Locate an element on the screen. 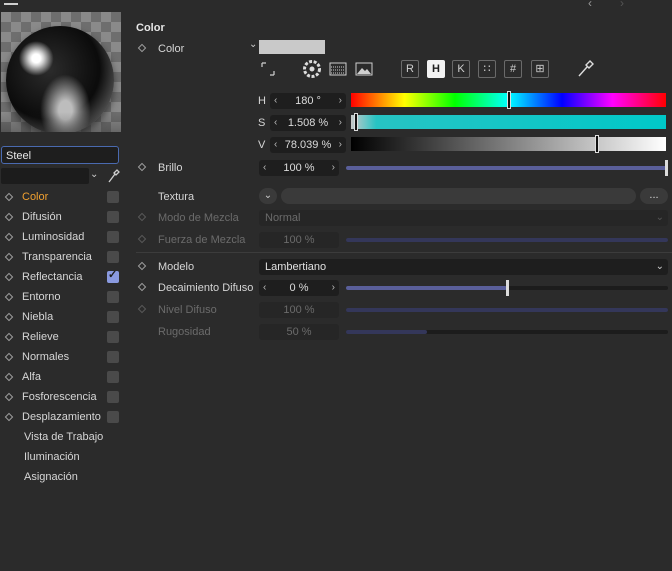 Image resolution: width=672 pixels, height=571 pixels. channel-item: Color is located at coordinates (26, 197).